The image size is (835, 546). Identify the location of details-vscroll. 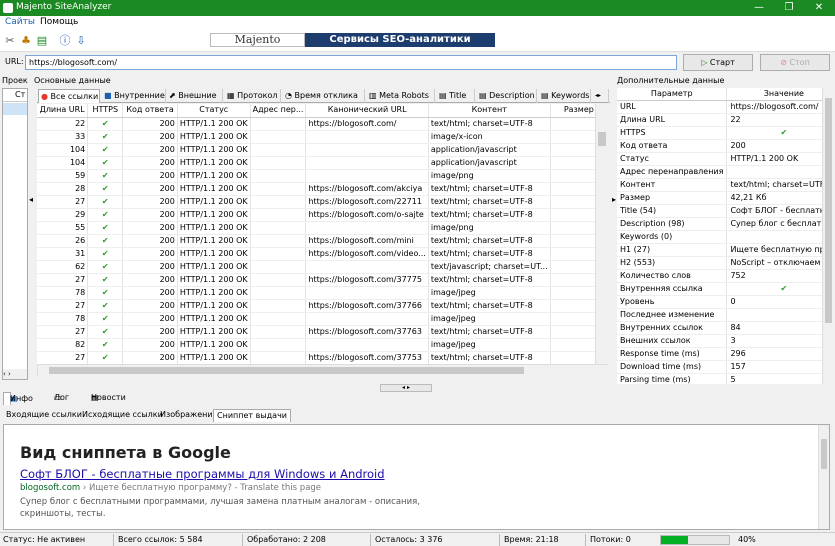
(828, 236).